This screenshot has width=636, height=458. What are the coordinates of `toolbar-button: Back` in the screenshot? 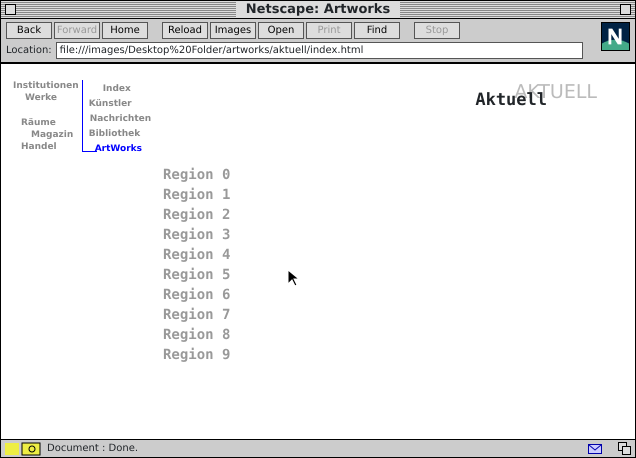 It's located at (29, 30).